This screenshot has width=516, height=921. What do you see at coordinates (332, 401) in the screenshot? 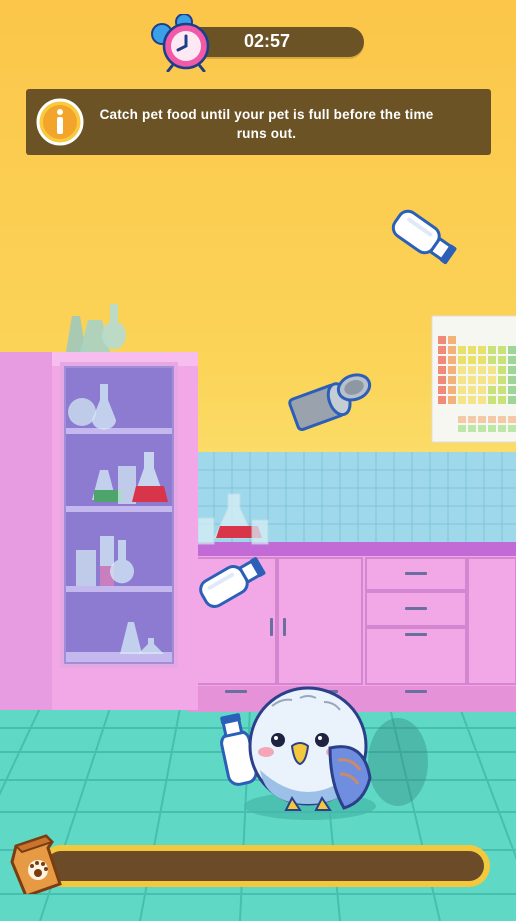
I see `tin-can-falling` at bounding box center [332, 401].